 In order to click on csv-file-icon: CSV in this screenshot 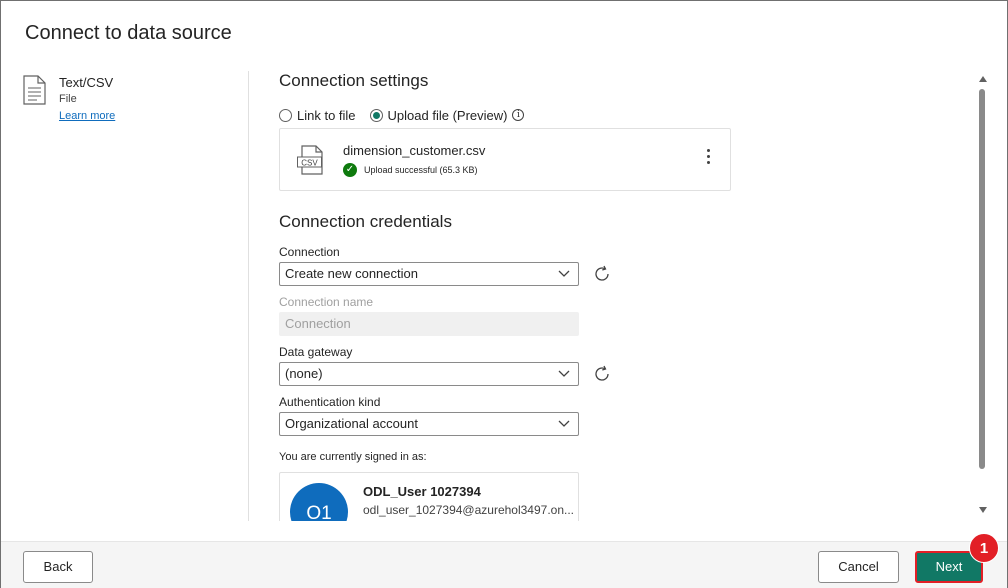, I will do `click(310, 160)`.